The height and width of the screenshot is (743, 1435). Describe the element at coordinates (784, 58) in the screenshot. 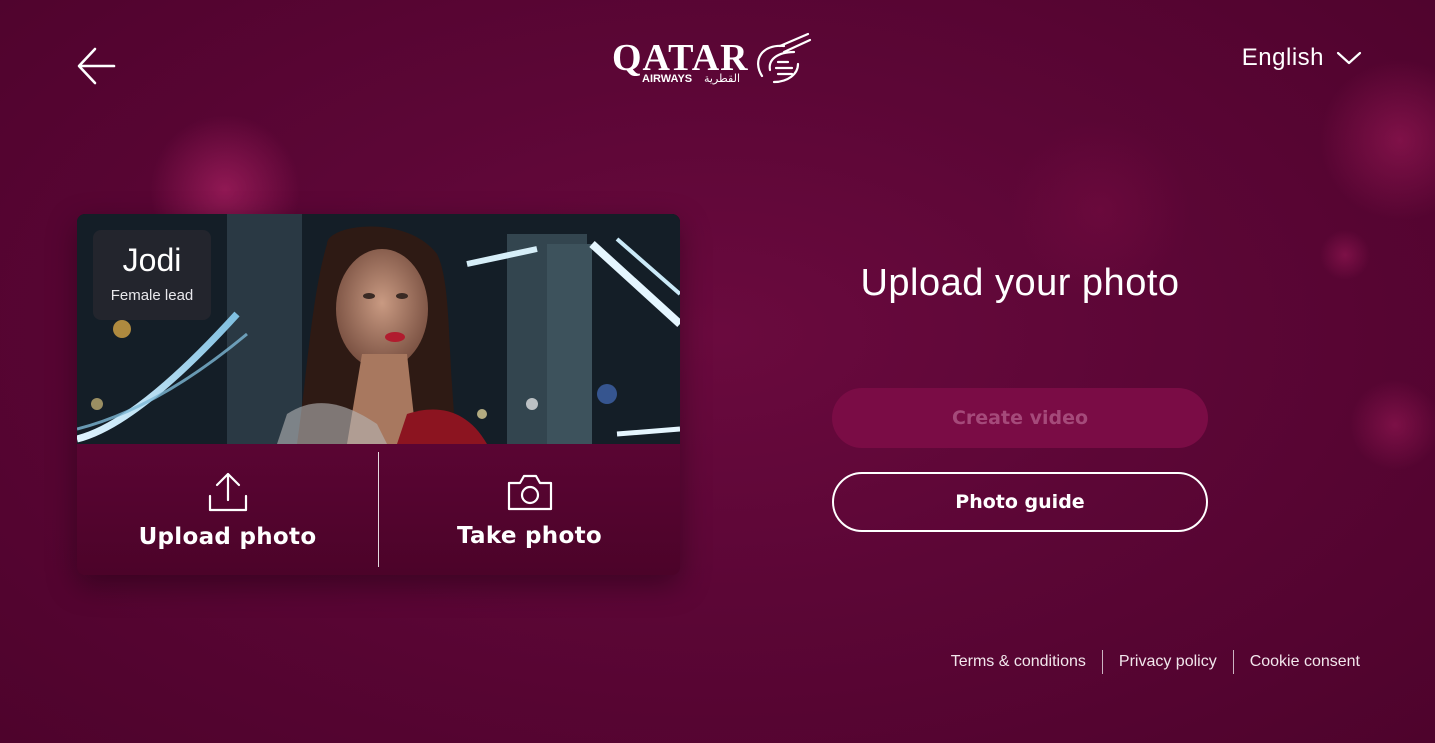

I see `oryx-emblem` at that location.